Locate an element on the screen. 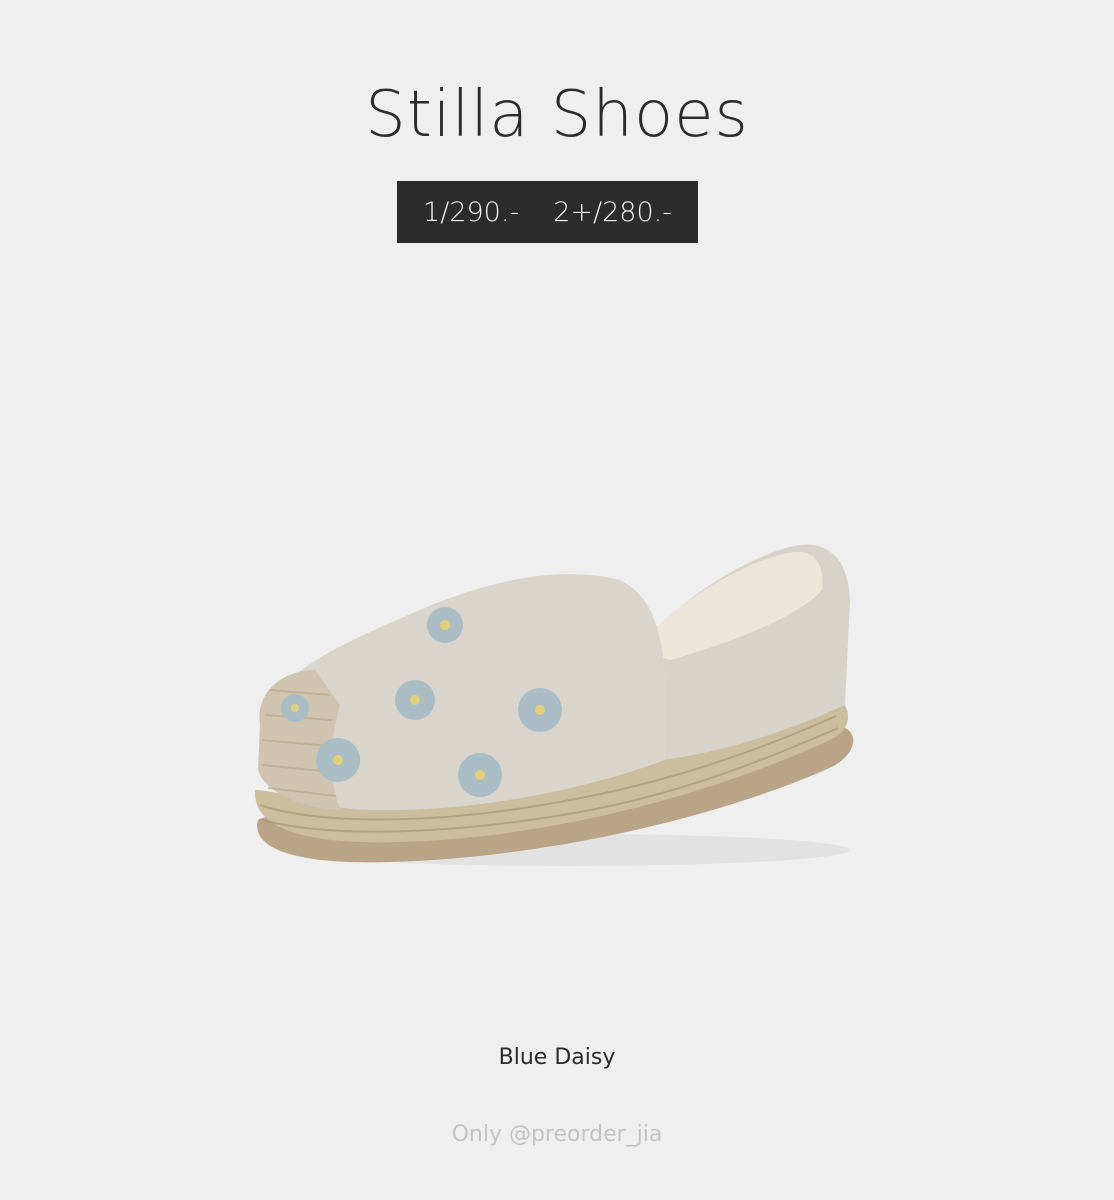 The image size is (1114, 1200). price-badge: 1/290.- 2+/280.- is located at coordinates (547, 212).